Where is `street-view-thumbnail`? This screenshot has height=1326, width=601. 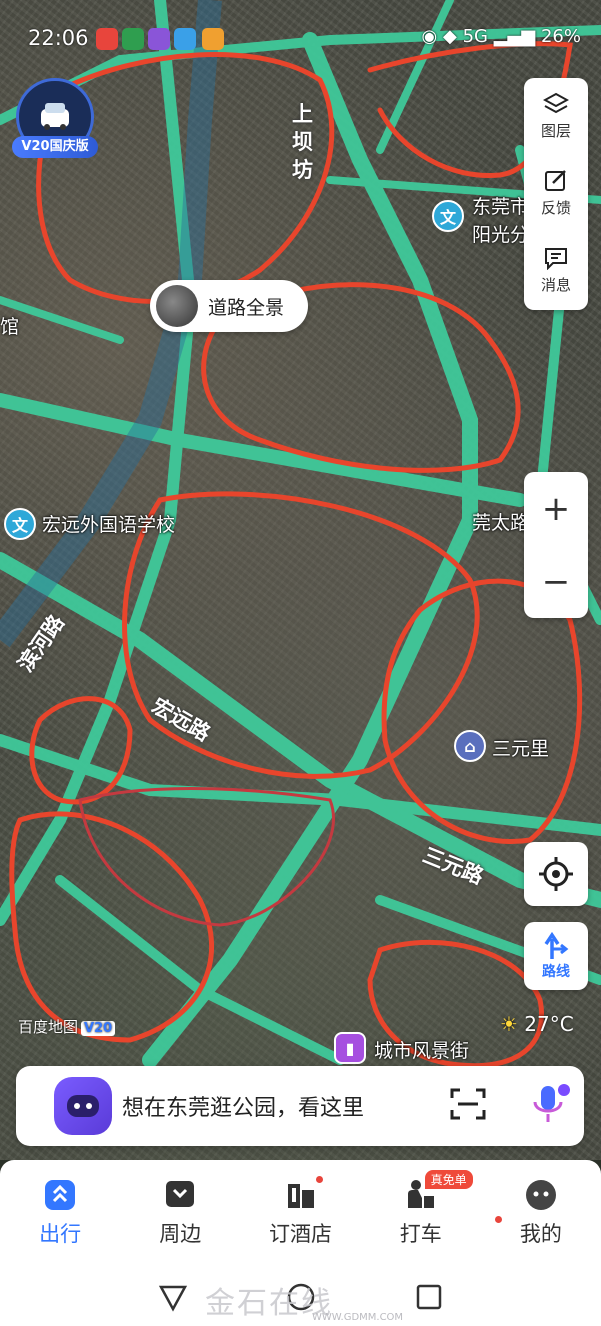
street-view-thumbnail is located at coordinates (177, 306).